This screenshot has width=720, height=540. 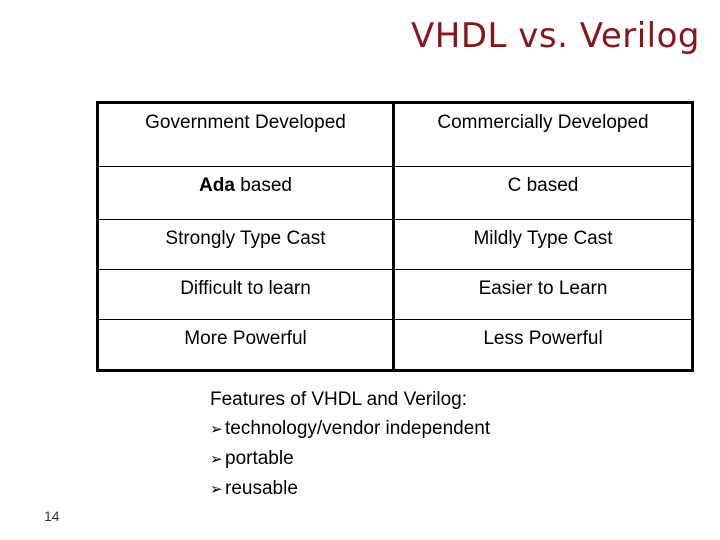 I want to click on list-item: ➢ reusable, so click(x=420, y=489).